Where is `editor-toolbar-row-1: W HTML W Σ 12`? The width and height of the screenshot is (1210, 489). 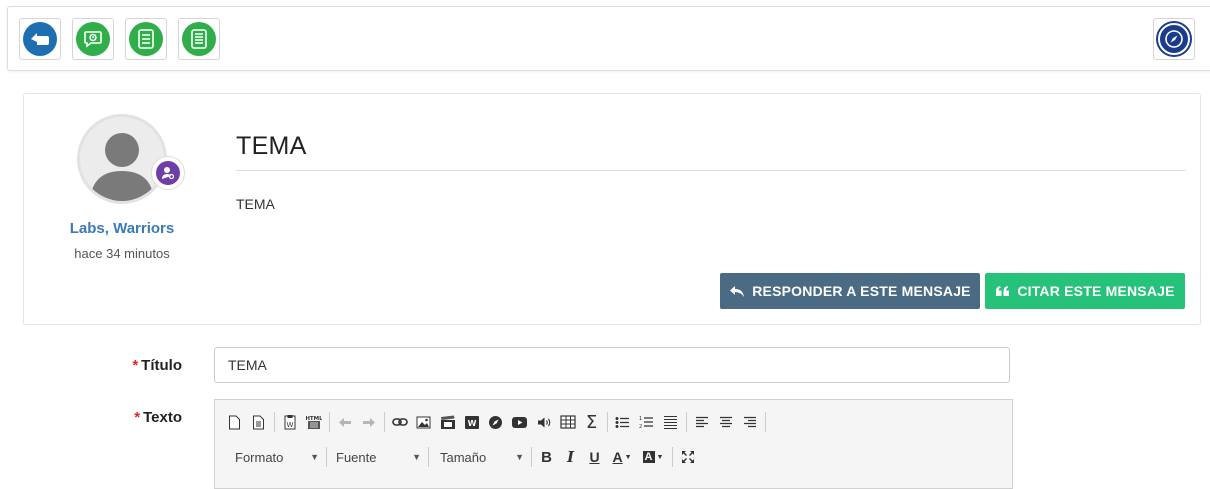
editor-toolbar-row-1: W HTML W Σ 12 is located at coordinates (496, 422).